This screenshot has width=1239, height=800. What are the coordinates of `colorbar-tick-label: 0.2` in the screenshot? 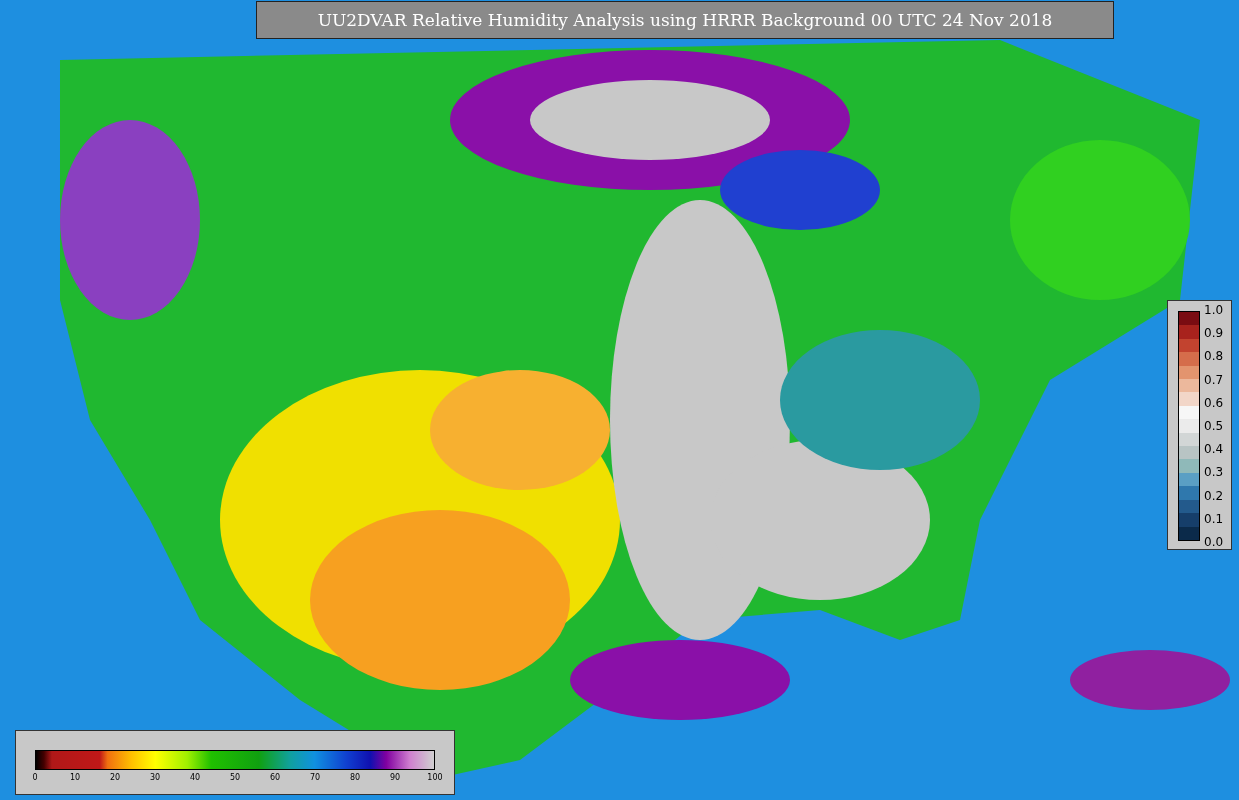 It's located at (1214, 495).